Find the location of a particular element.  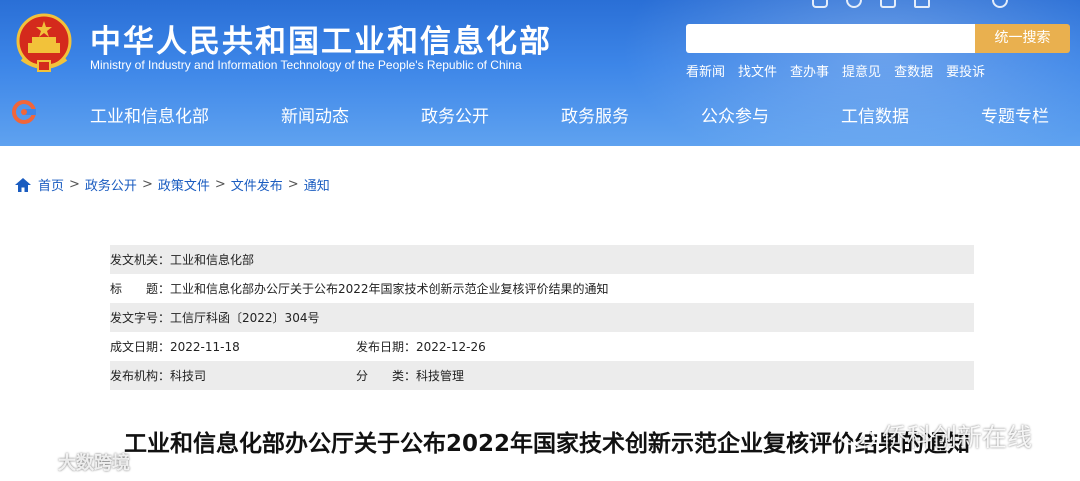

nav-item-news: 新闻动态 is located at coordinates (315, 114).